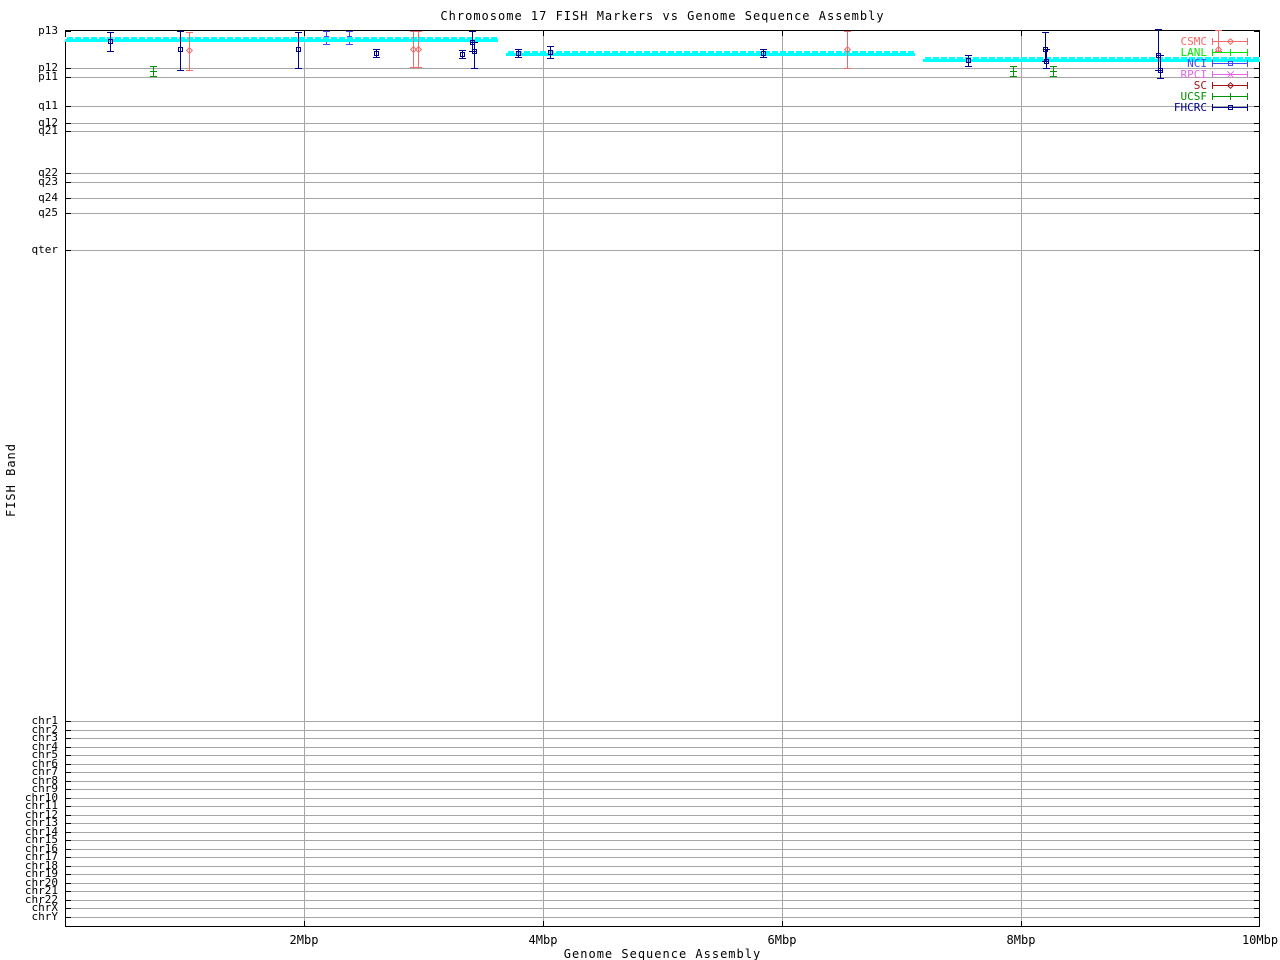  Describe the element at coordinates (1021, 940) in the screenshot. I see `x-tick-label: 8Mbp` at that location.